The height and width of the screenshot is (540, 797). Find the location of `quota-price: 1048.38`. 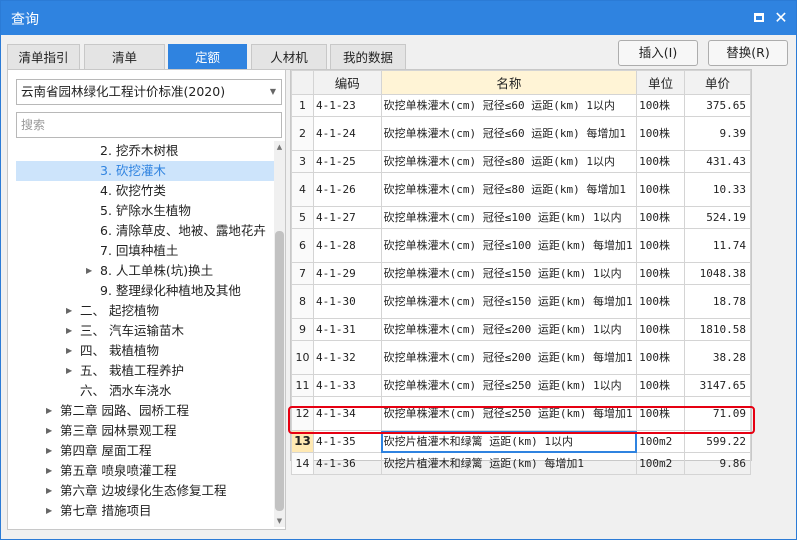

quota-price: 1048.38 is located at coordinates (717, 273).